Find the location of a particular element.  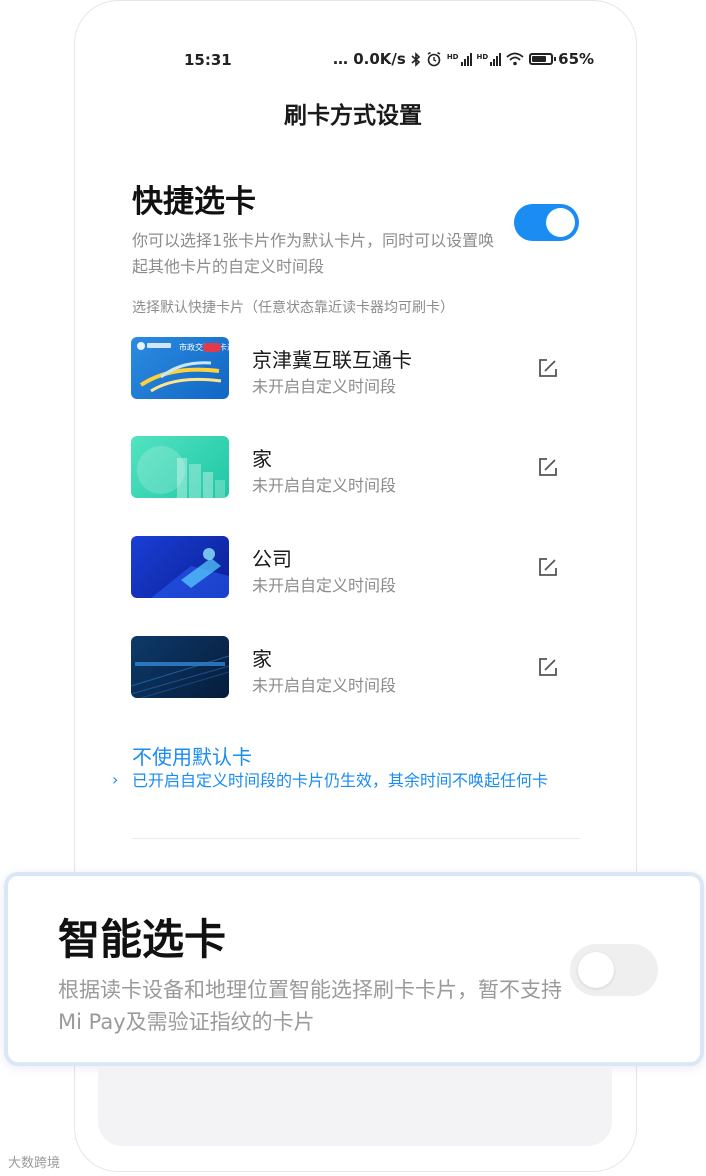

alarm-icon is located at coordinates (434, 59).